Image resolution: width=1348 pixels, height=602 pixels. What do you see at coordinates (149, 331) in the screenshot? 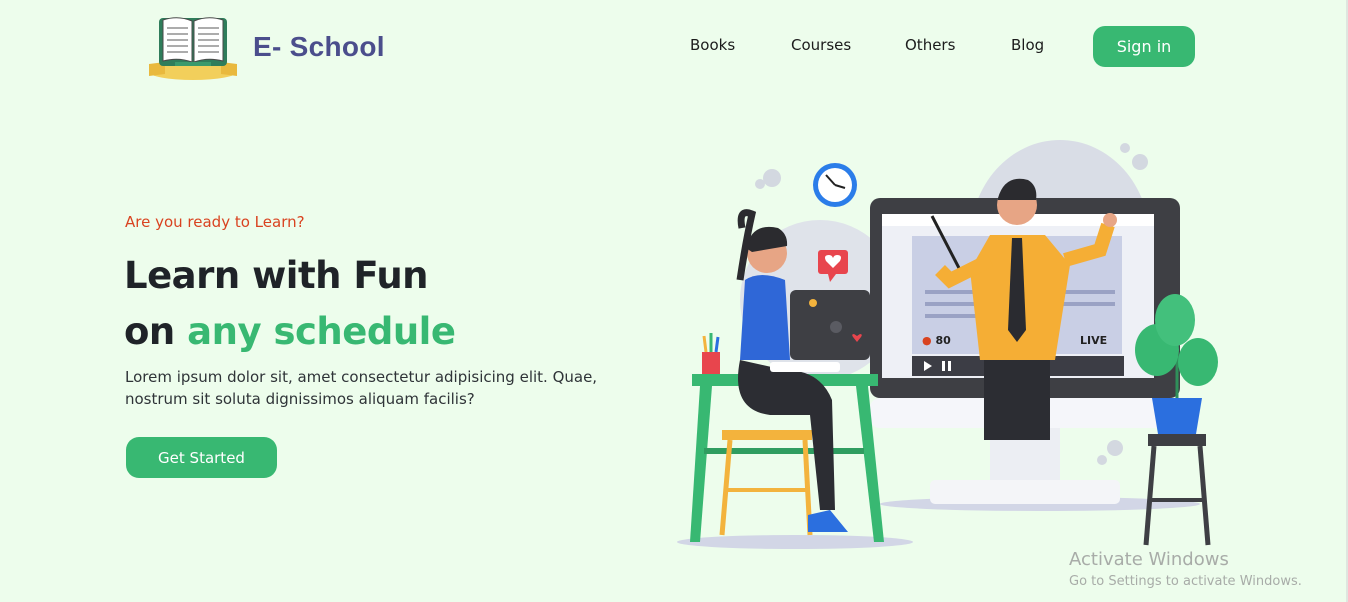
I see `hero-title-prefix: on` at bounding box center [149, 331].